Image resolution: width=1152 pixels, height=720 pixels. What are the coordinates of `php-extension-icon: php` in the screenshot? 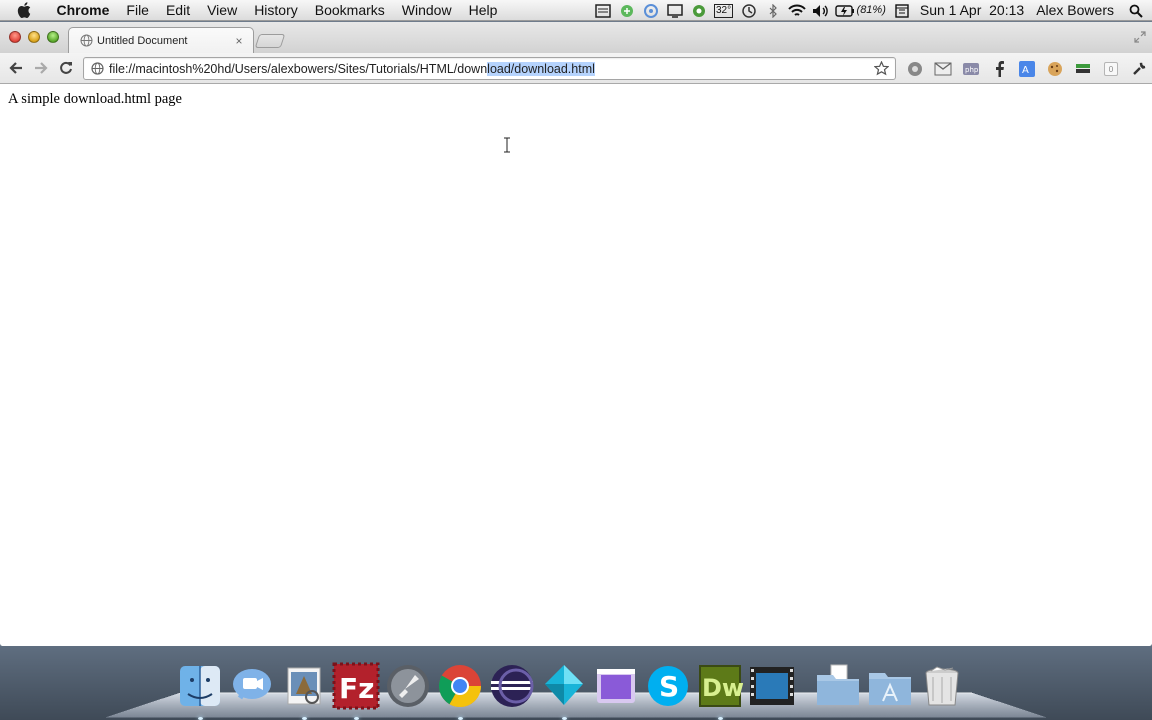 It's located at (971, 69).